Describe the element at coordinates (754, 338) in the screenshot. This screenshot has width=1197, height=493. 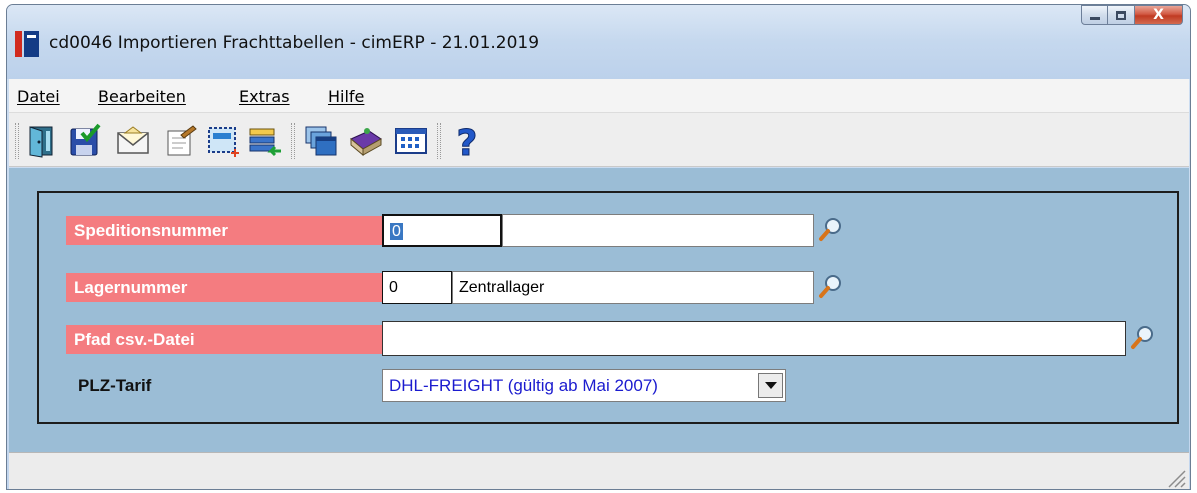
I see `pfad-csv-input` at that location.